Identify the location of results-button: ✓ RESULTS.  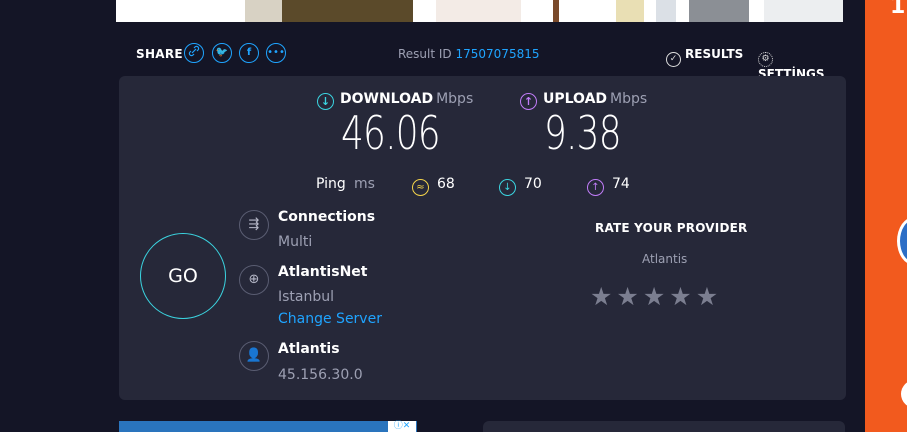
(704, 57).